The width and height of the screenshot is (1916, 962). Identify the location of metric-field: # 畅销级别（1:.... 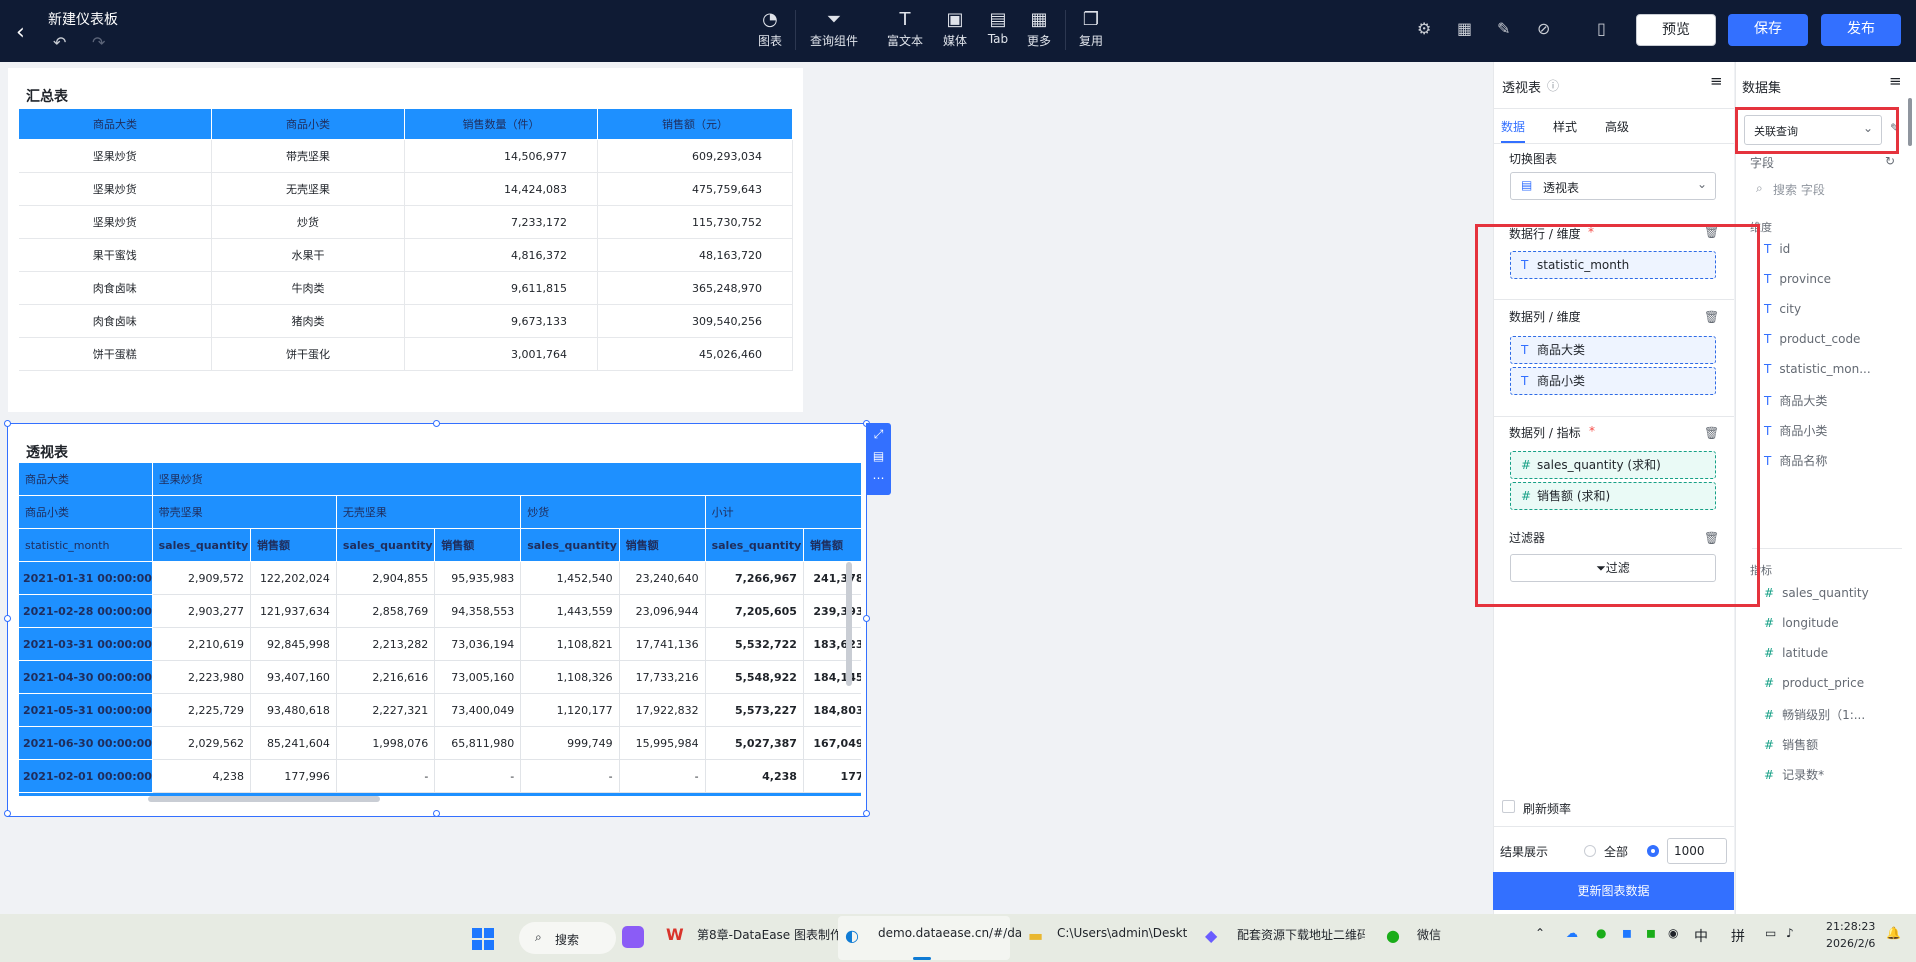
(1814, 714).